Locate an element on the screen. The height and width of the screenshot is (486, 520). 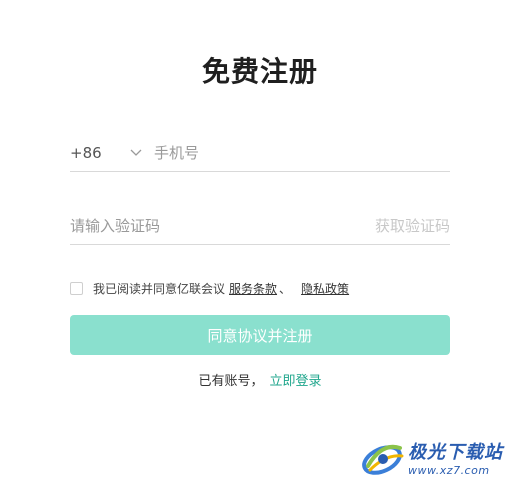
agreement-row: 我已阅读并同意亿联会议 服务条款 、 隐私政策 is located at coordinates (209, 288).